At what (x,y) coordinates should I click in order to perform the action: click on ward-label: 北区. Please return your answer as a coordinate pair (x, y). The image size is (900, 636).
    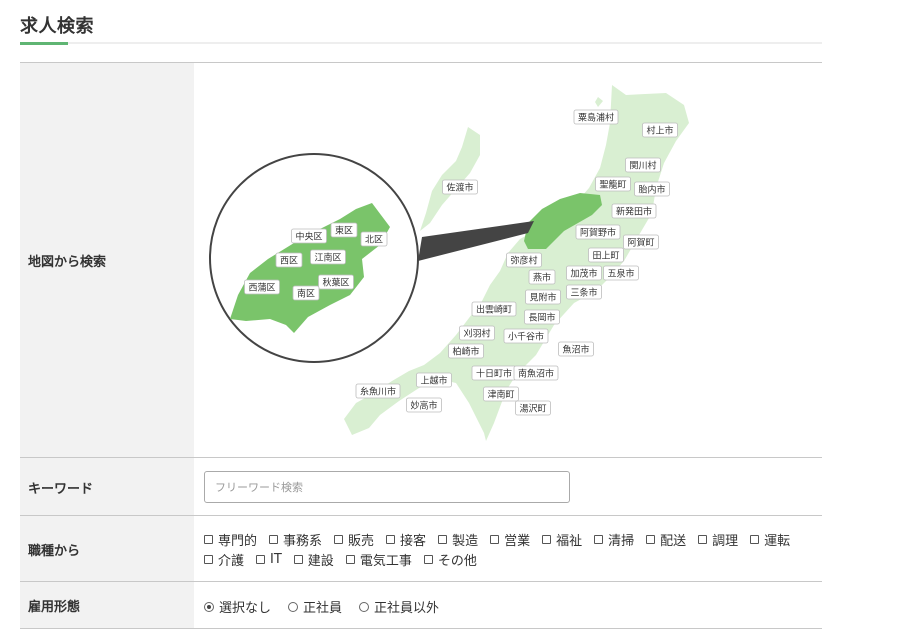
    Looking at the image, I should click on (374, 239).